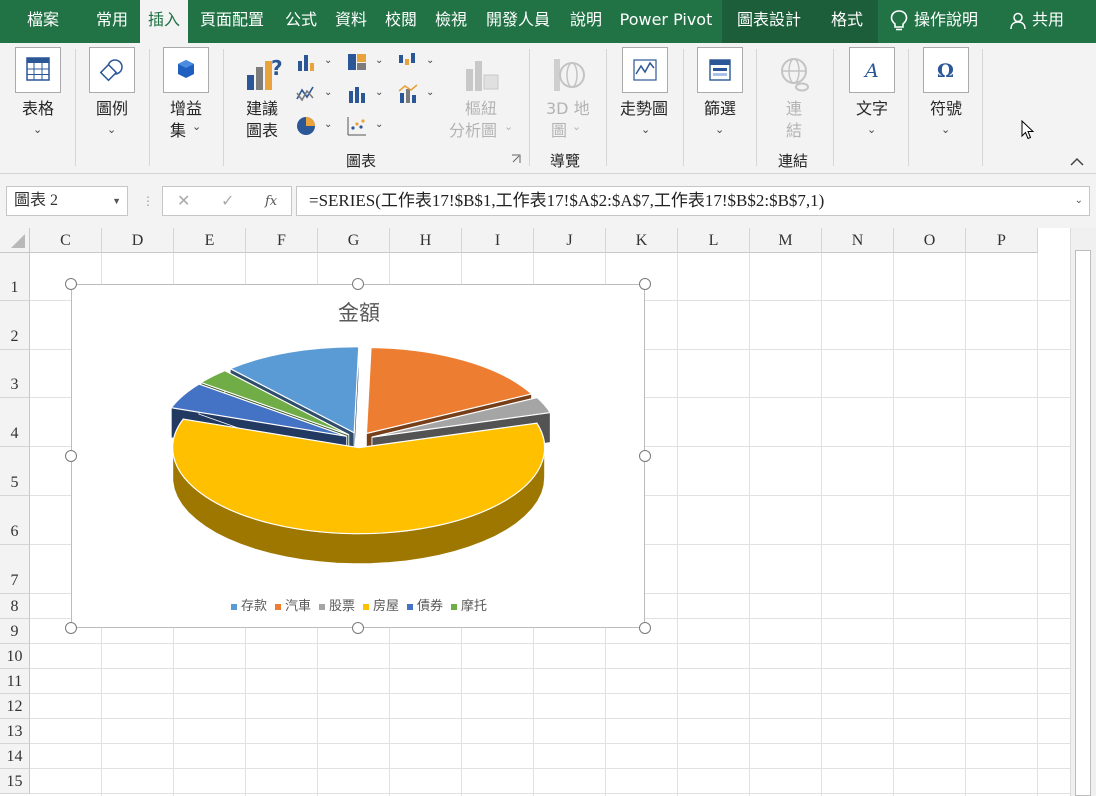 This screenshot has width=1096, height=796. Describe the element at coordinates (408, 94) in the screenshot. I see `combo-chart-icon` at that location.